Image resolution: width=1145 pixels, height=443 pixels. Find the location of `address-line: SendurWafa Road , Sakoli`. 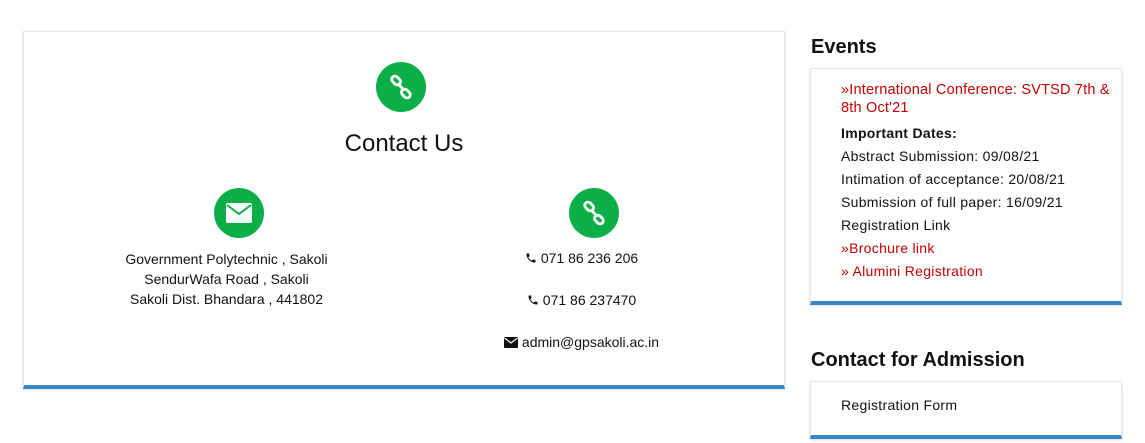

address-line: SendurWafa Road , Sakoli is located at coordinates (226, 279).